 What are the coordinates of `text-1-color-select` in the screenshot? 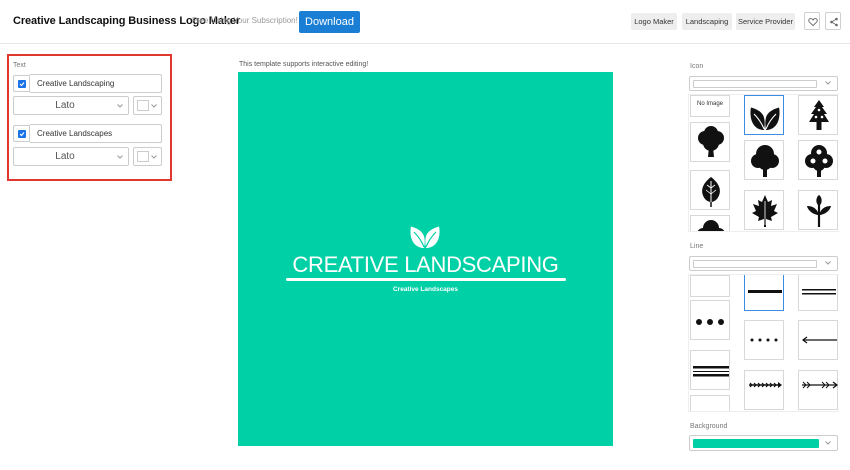 It's located at (147, 105).